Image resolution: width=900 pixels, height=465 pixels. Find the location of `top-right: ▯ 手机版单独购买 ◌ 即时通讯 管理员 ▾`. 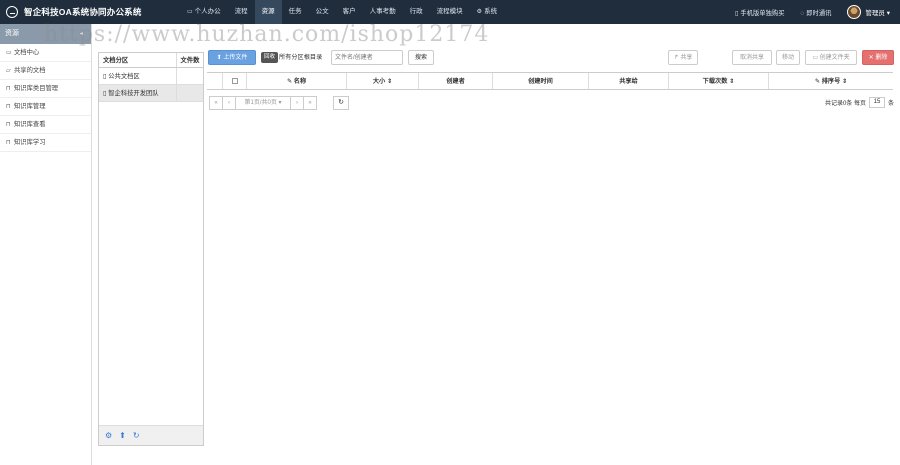

top-right: ▯ 手机版单独购买 ◌ 即时通讯 管理员 ▾ is located at coordinates (817, 12).